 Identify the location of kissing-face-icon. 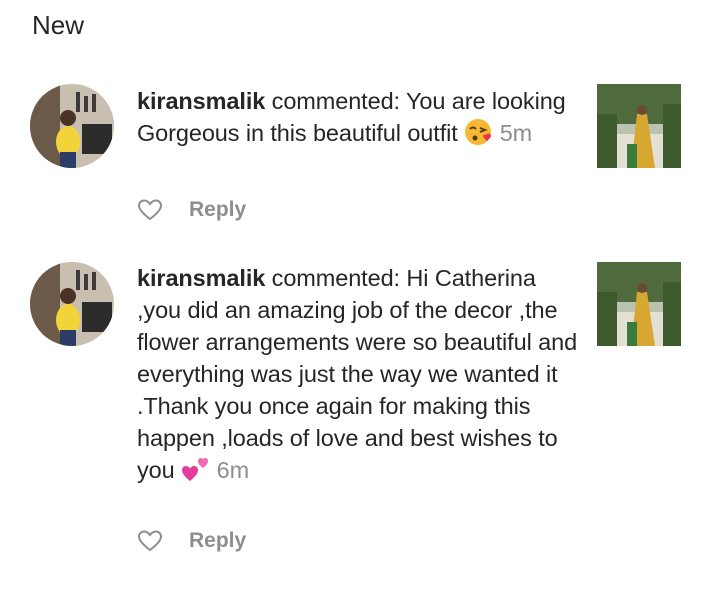
(479, 136).